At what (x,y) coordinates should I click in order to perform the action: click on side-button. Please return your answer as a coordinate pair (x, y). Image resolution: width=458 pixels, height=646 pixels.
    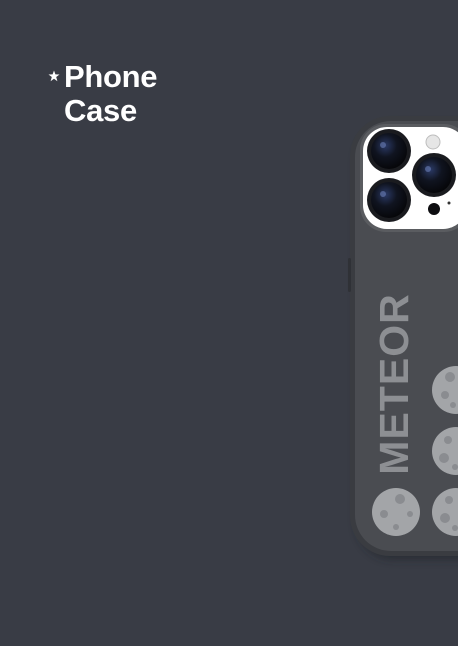
    Looking at the image, I should click on (349, 275).